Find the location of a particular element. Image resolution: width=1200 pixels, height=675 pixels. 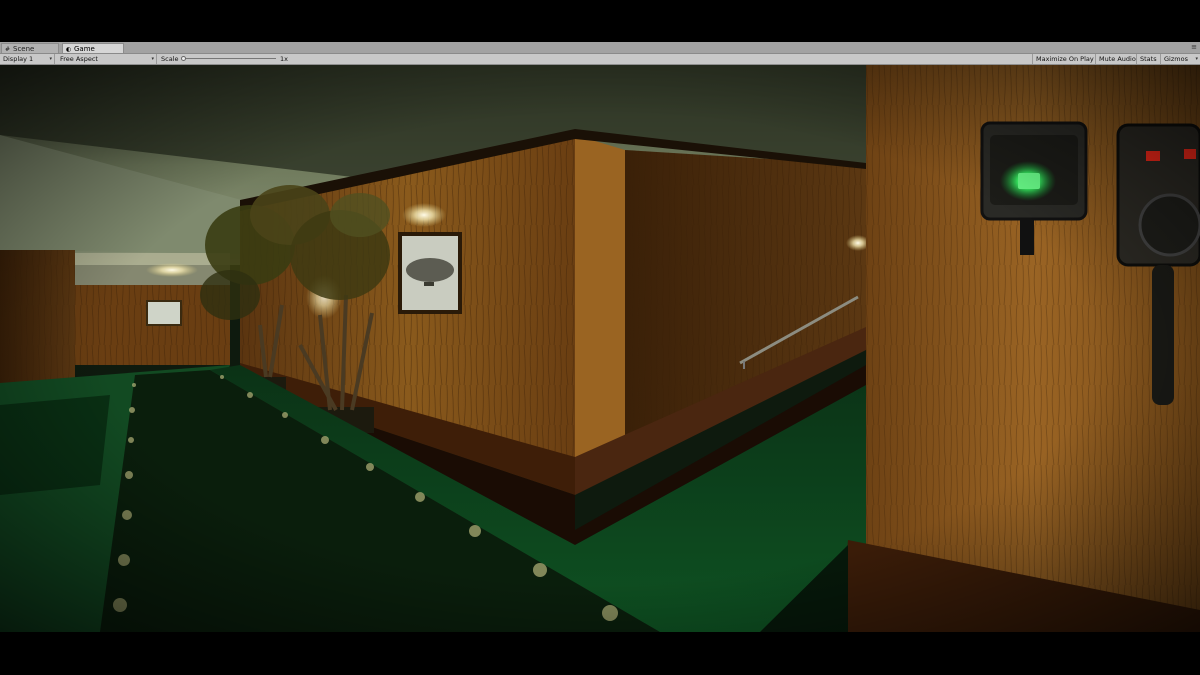

aspect-dropdown: Free Aspect ▾ is located at coordinates (107, 59).